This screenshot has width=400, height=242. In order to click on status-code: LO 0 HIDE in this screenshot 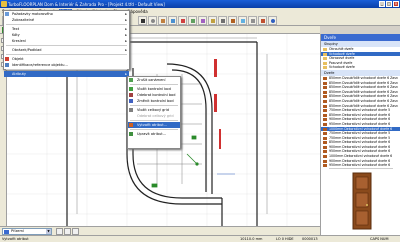, I will do `click(285, 239)`.